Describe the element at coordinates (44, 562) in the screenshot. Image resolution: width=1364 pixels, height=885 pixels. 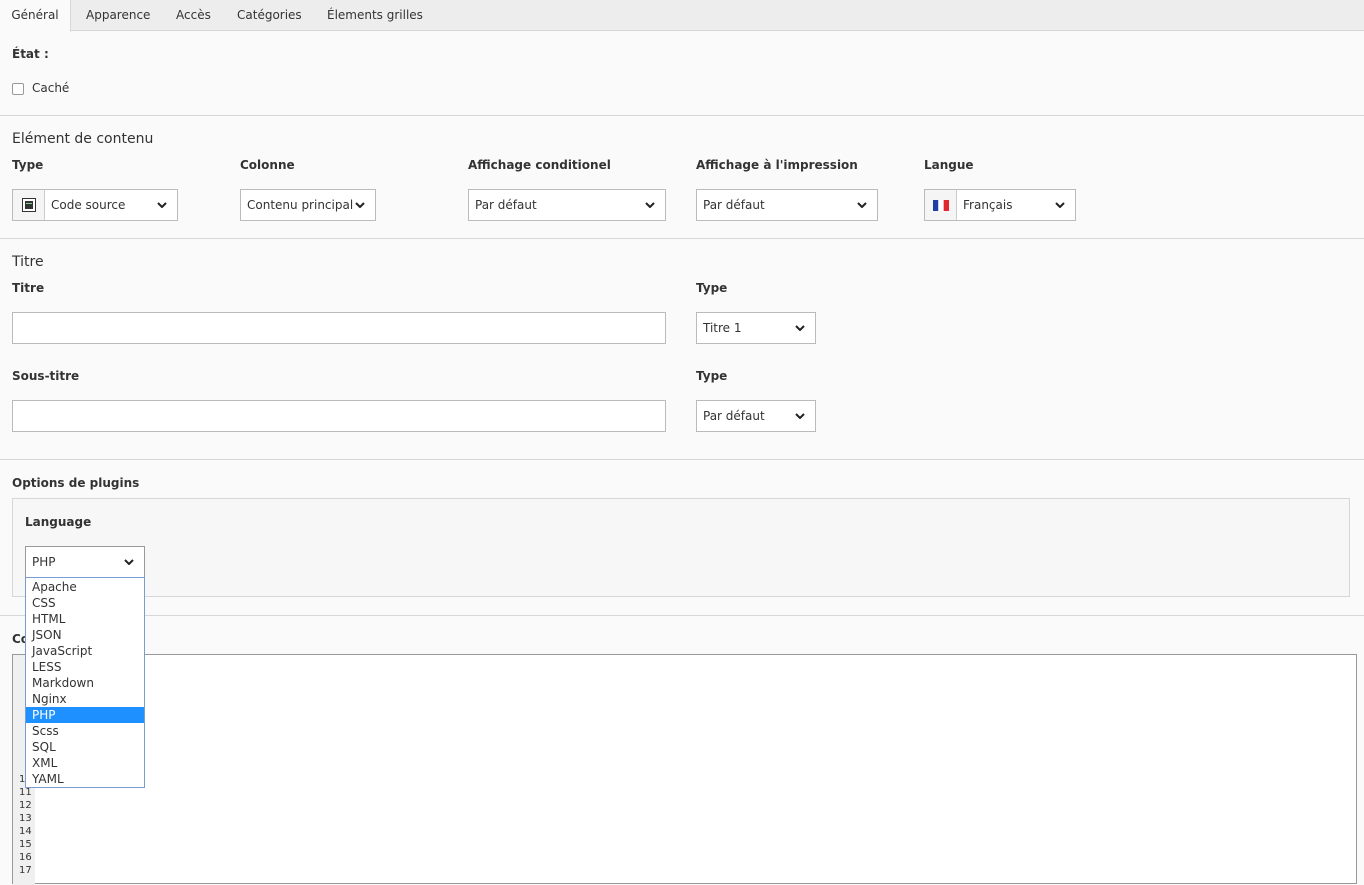
I see `plugin-language-select-value: PHP` at that location.